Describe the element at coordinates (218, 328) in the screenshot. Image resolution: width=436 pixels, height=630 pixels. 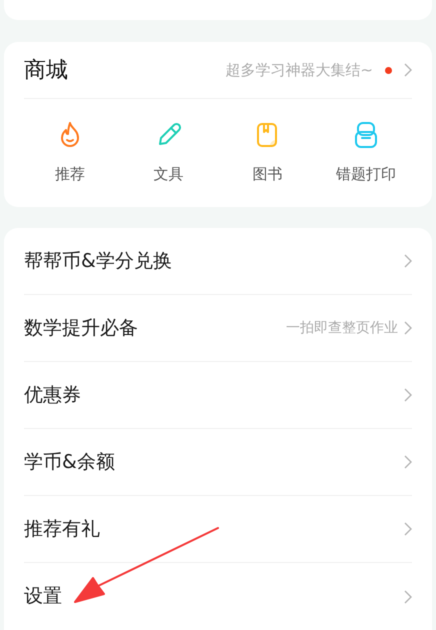
I see `menu-item: 数学提升必备 一拍即查整页作业` at that location.